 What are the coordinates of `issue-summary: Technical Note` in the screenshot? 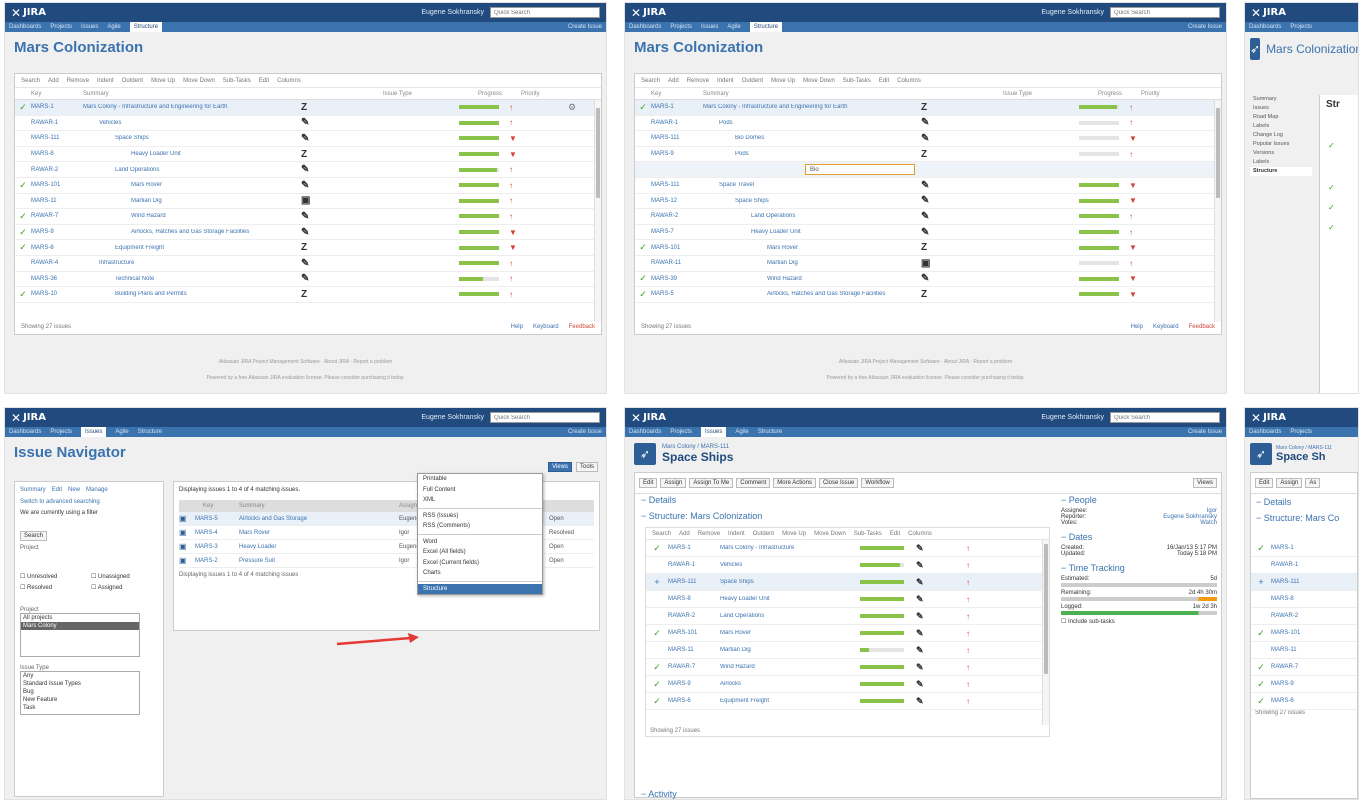 It's located at (228, 279).